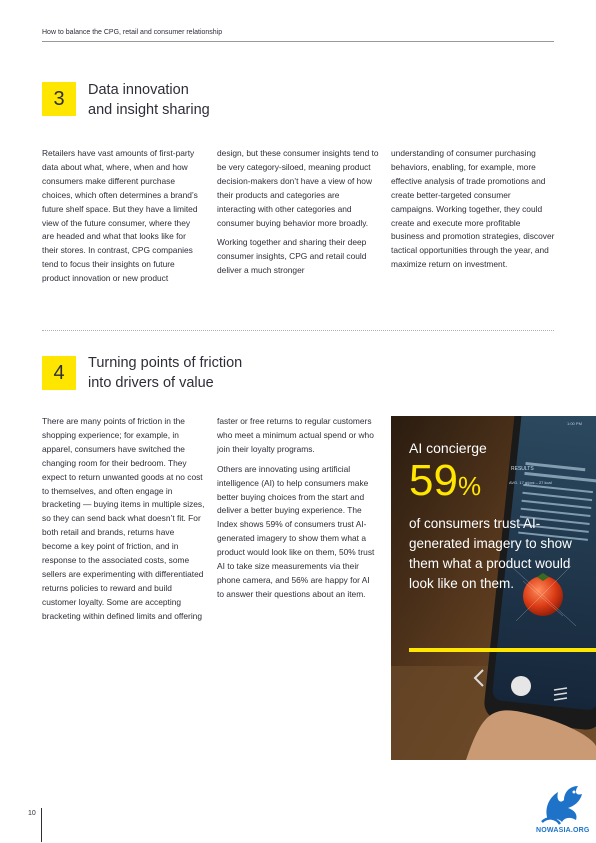 The image size is (596, 843). Describe the element at coordinates (138, 90) in the screenshot. I see `section-3-title-line-1: Data innovation` at that location.